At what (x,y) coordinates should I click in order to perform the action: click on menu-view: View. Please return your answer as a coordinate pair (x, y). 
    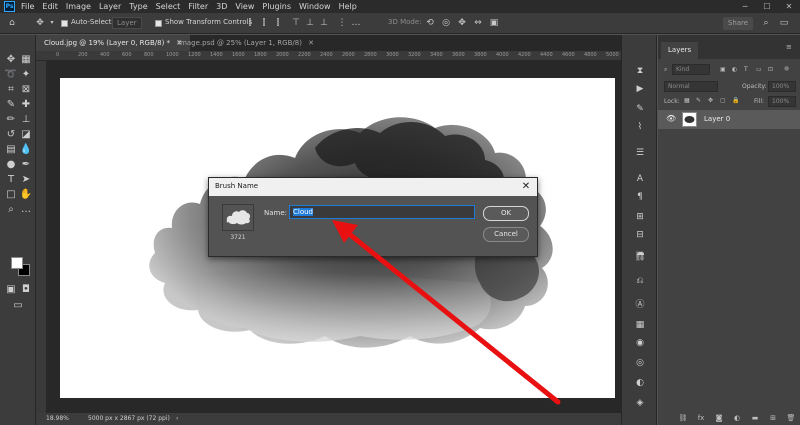
    Looking at the image, I should click on (244, 6).